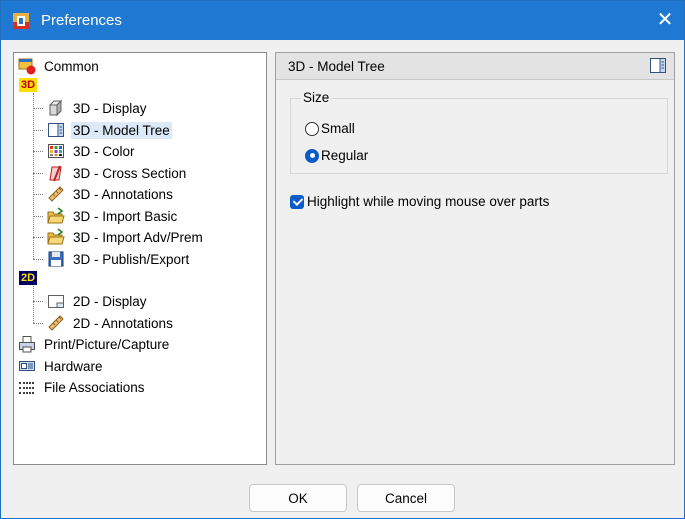 The width and height of the screenshot is (685, 519). I want to click on section-2d-badge: 2D, so click(28, 278).